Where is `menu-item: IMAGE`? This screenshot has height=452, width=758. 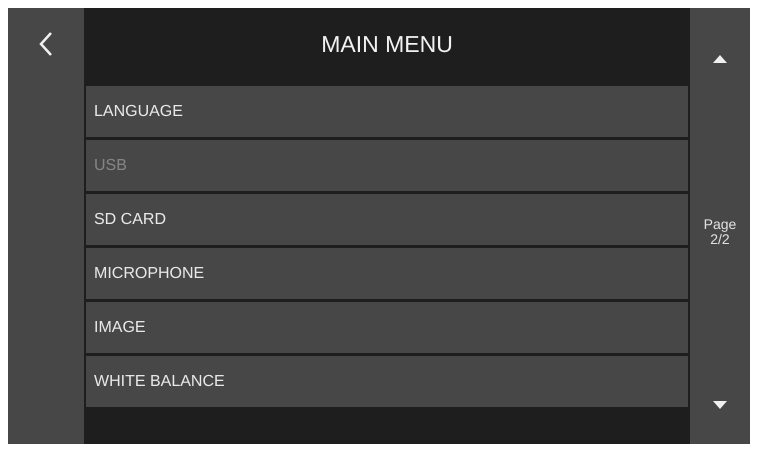 menu-item: IMAGE is located at coordinates (387, 327).